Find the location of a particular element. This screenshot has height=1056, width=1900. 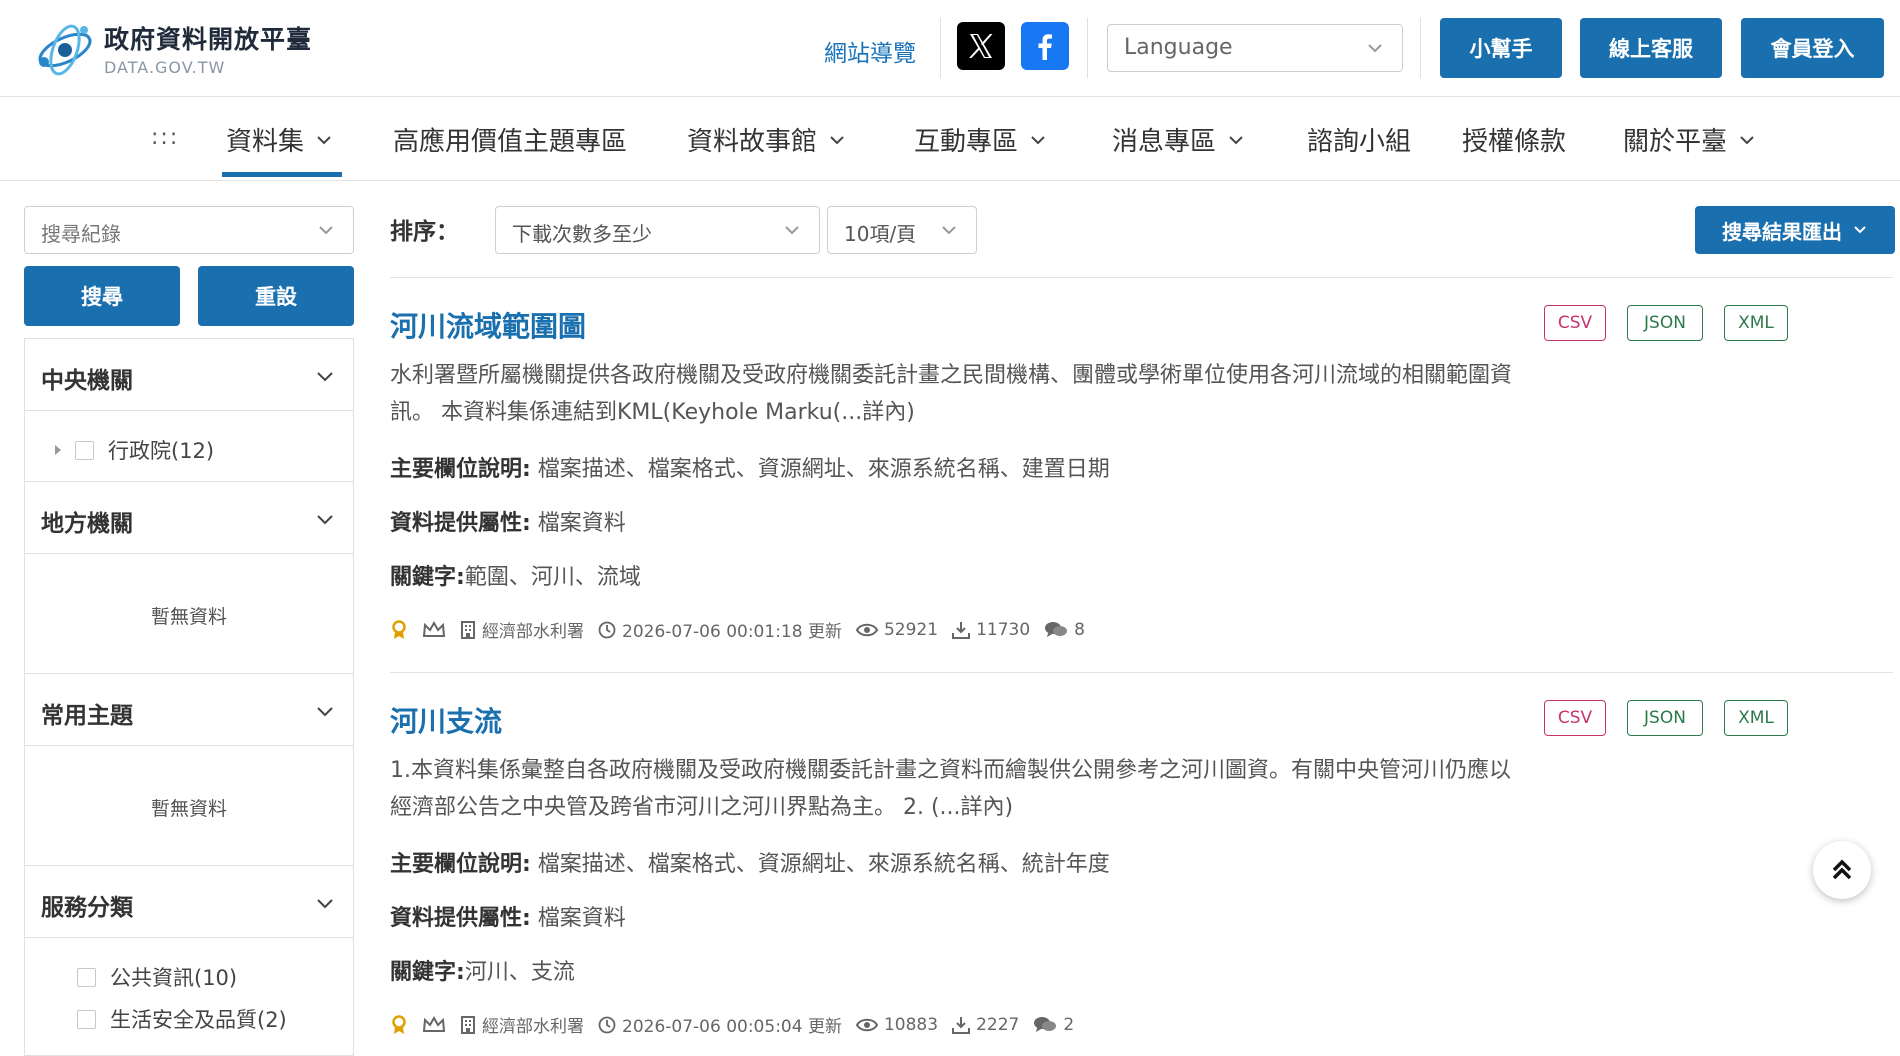

filter-option-label: 行政院(12) is located at coordinates (161, 451).